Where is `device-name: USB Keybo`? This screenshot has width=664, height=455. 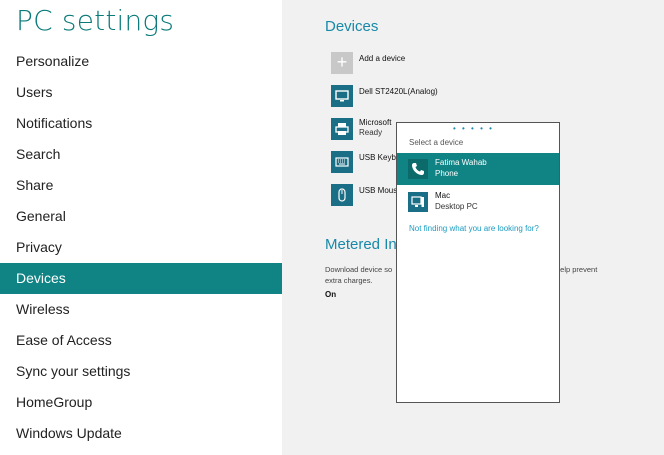
device-name: USB Keybo is located at coordinates (380, 157).